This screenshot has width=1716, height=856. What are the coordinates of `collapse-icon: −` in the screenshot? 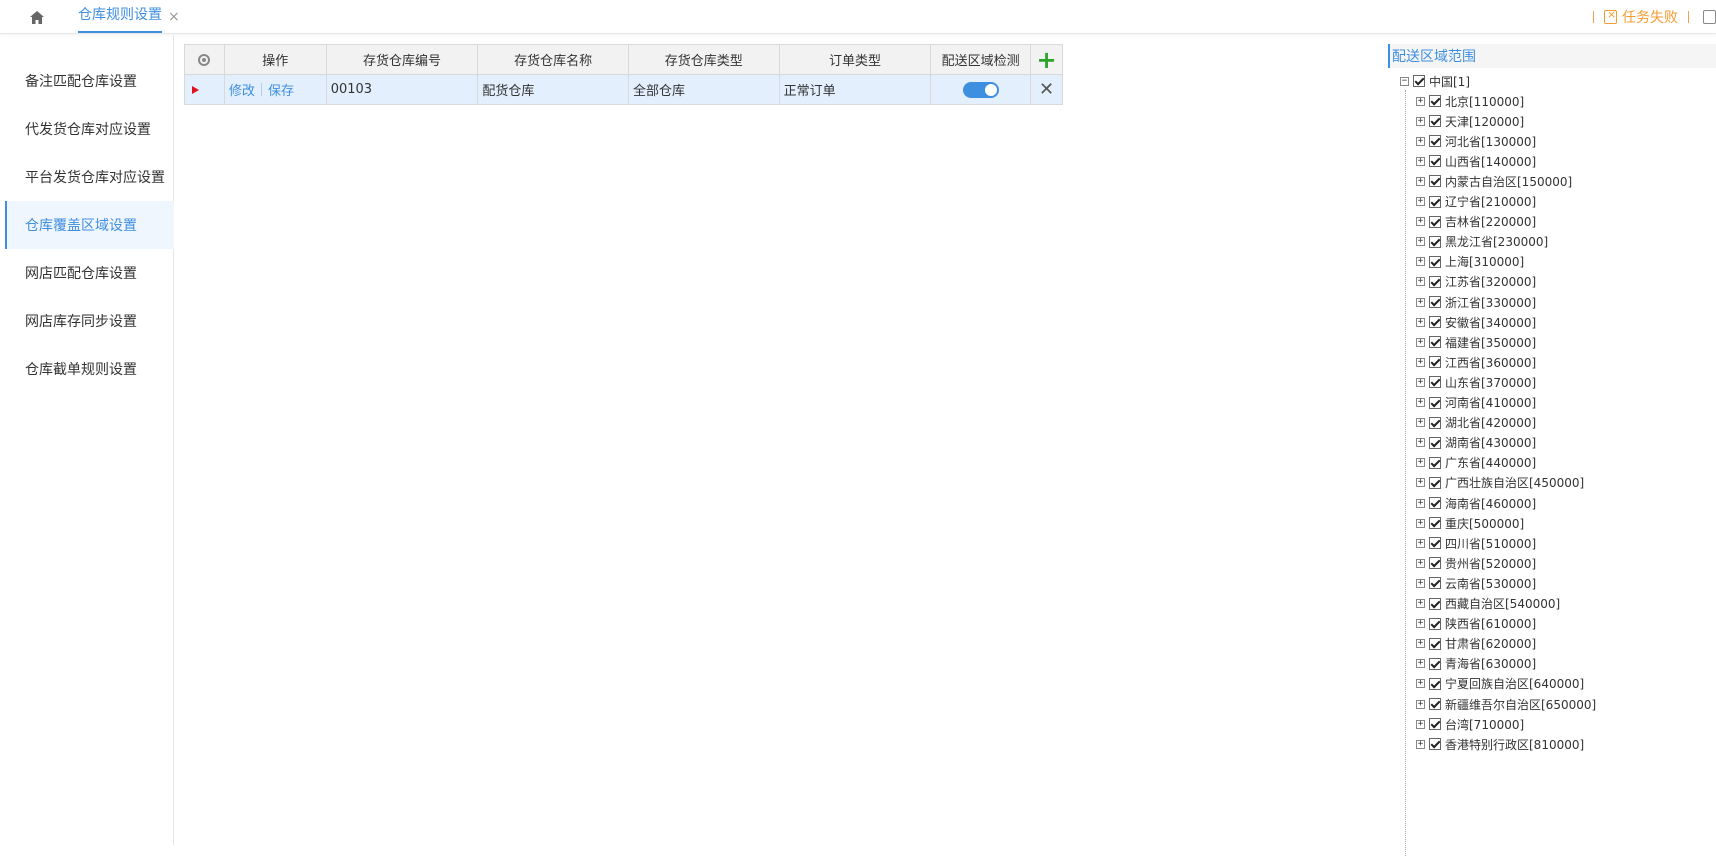 It's located at (1404, 81).